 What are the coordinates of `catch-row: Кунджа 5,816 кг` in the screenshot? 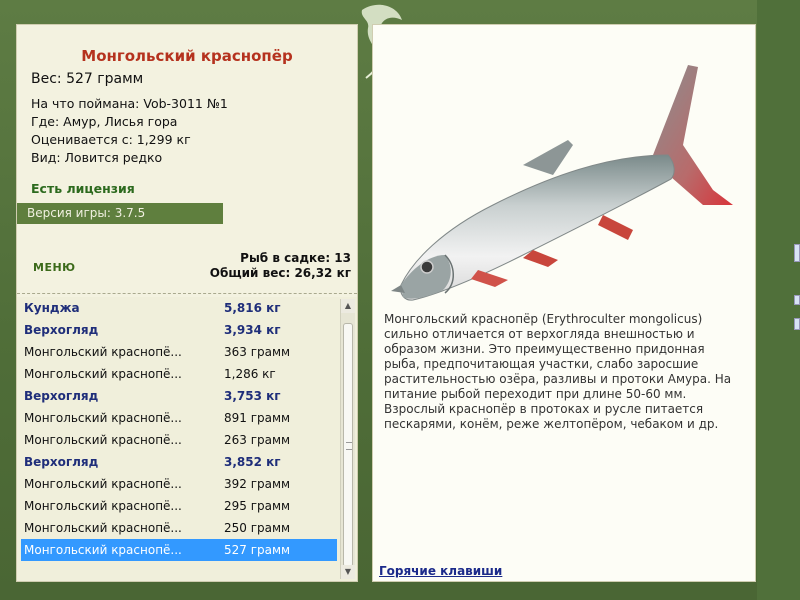 It's located at (179, 308).